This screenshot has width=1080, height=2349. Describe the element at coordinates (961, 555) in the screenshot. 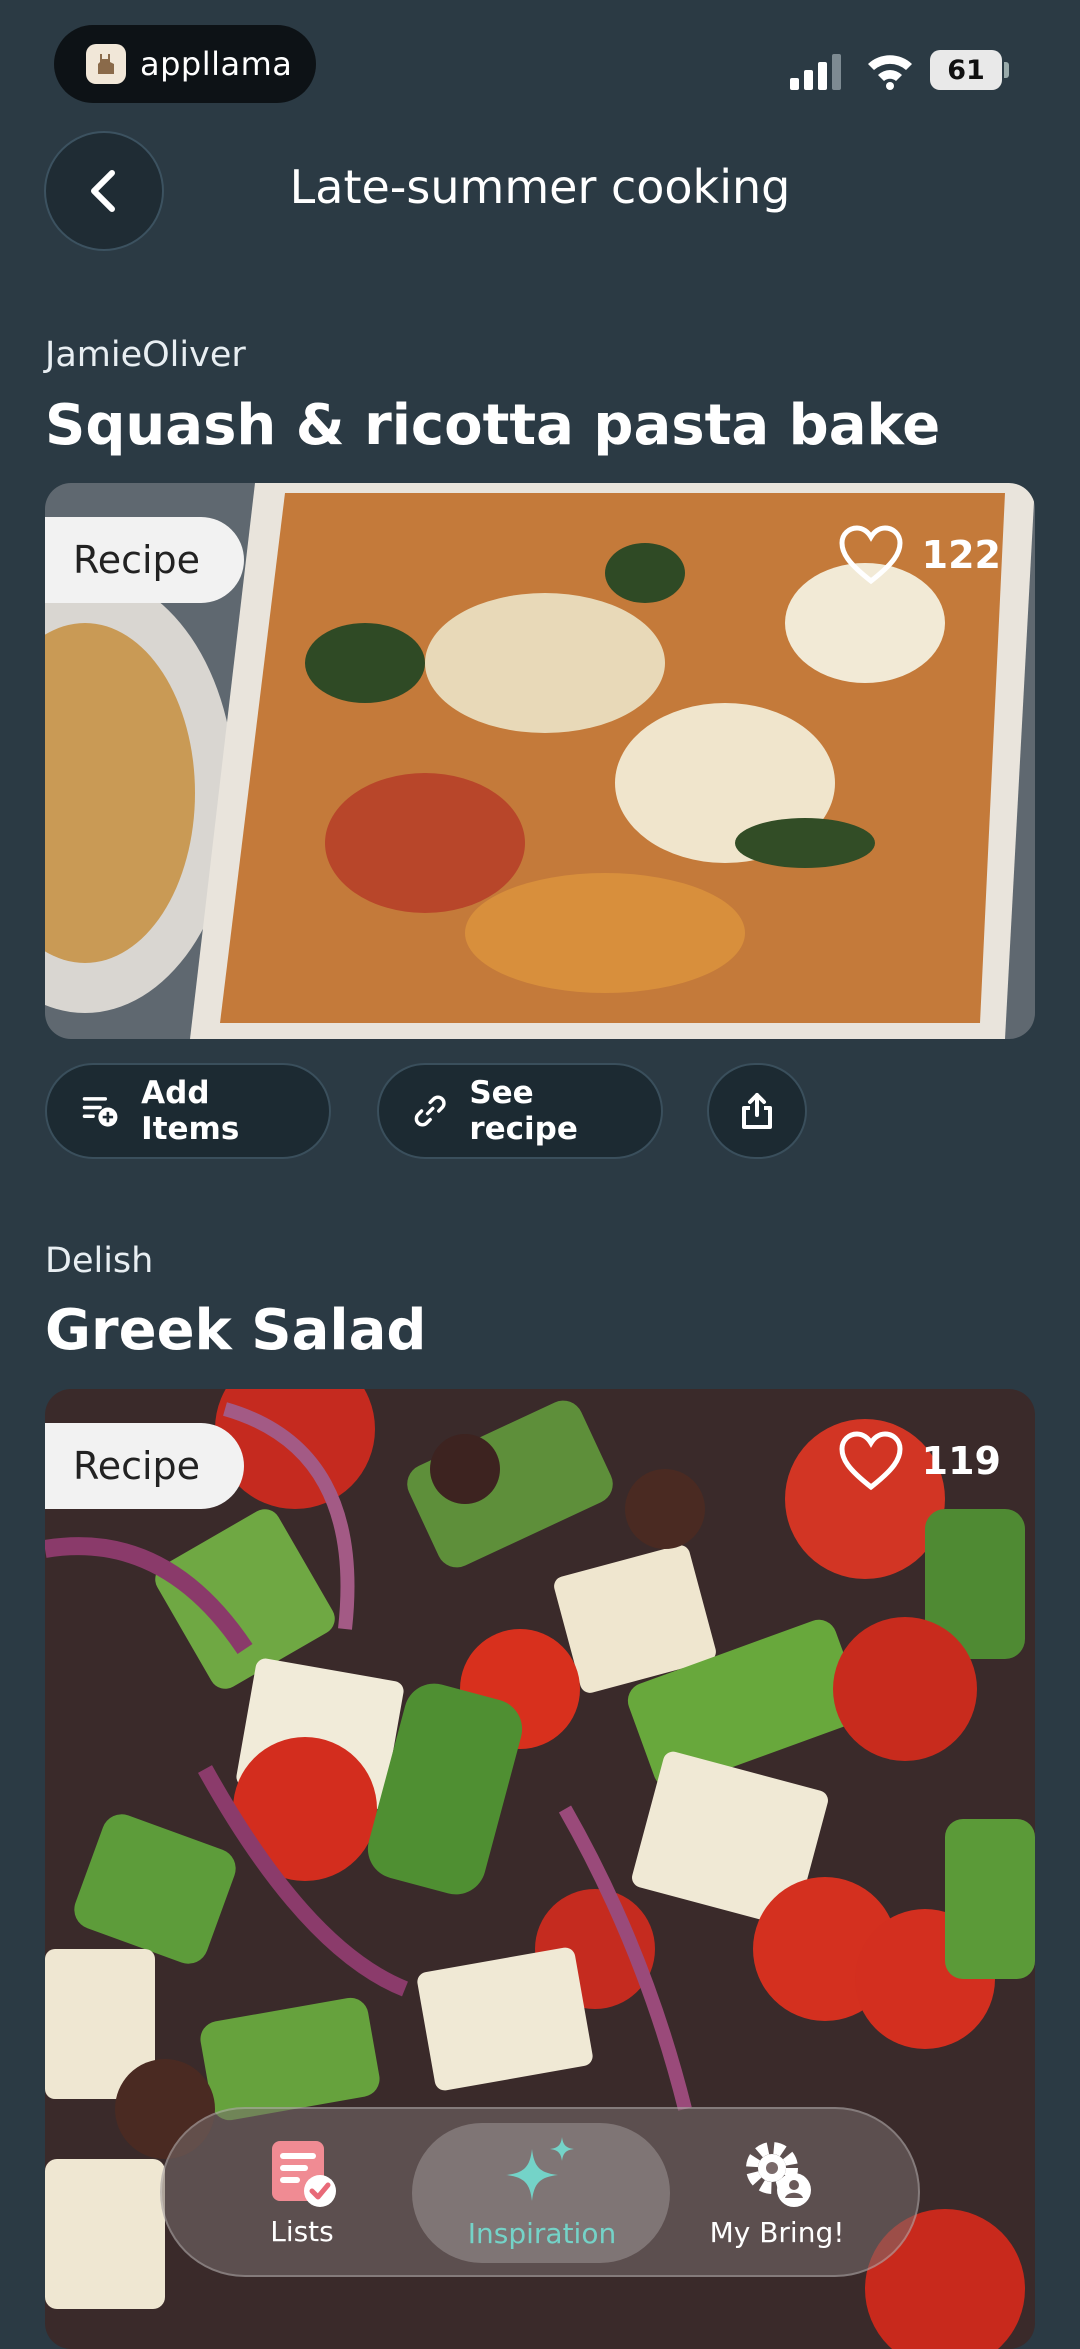

I see `likes-count: 122` at that location.